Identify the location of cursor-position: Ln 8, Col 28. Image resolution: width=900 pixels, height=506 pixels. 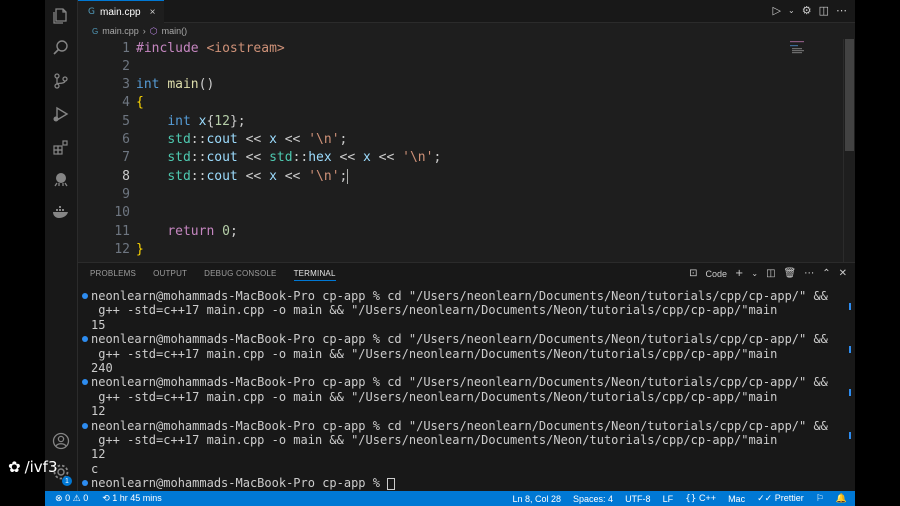
(536, 499).